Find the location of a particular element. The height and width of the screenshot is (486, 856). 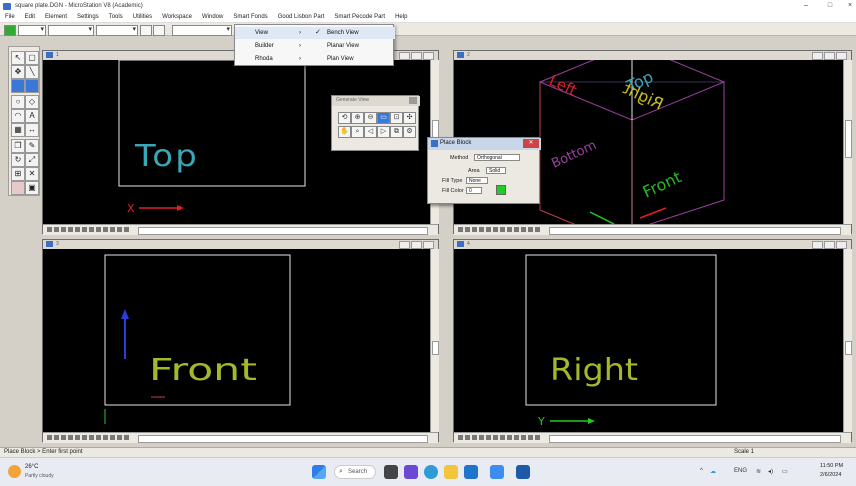

select-icon: ↖ is located at coordinates (18, 58).